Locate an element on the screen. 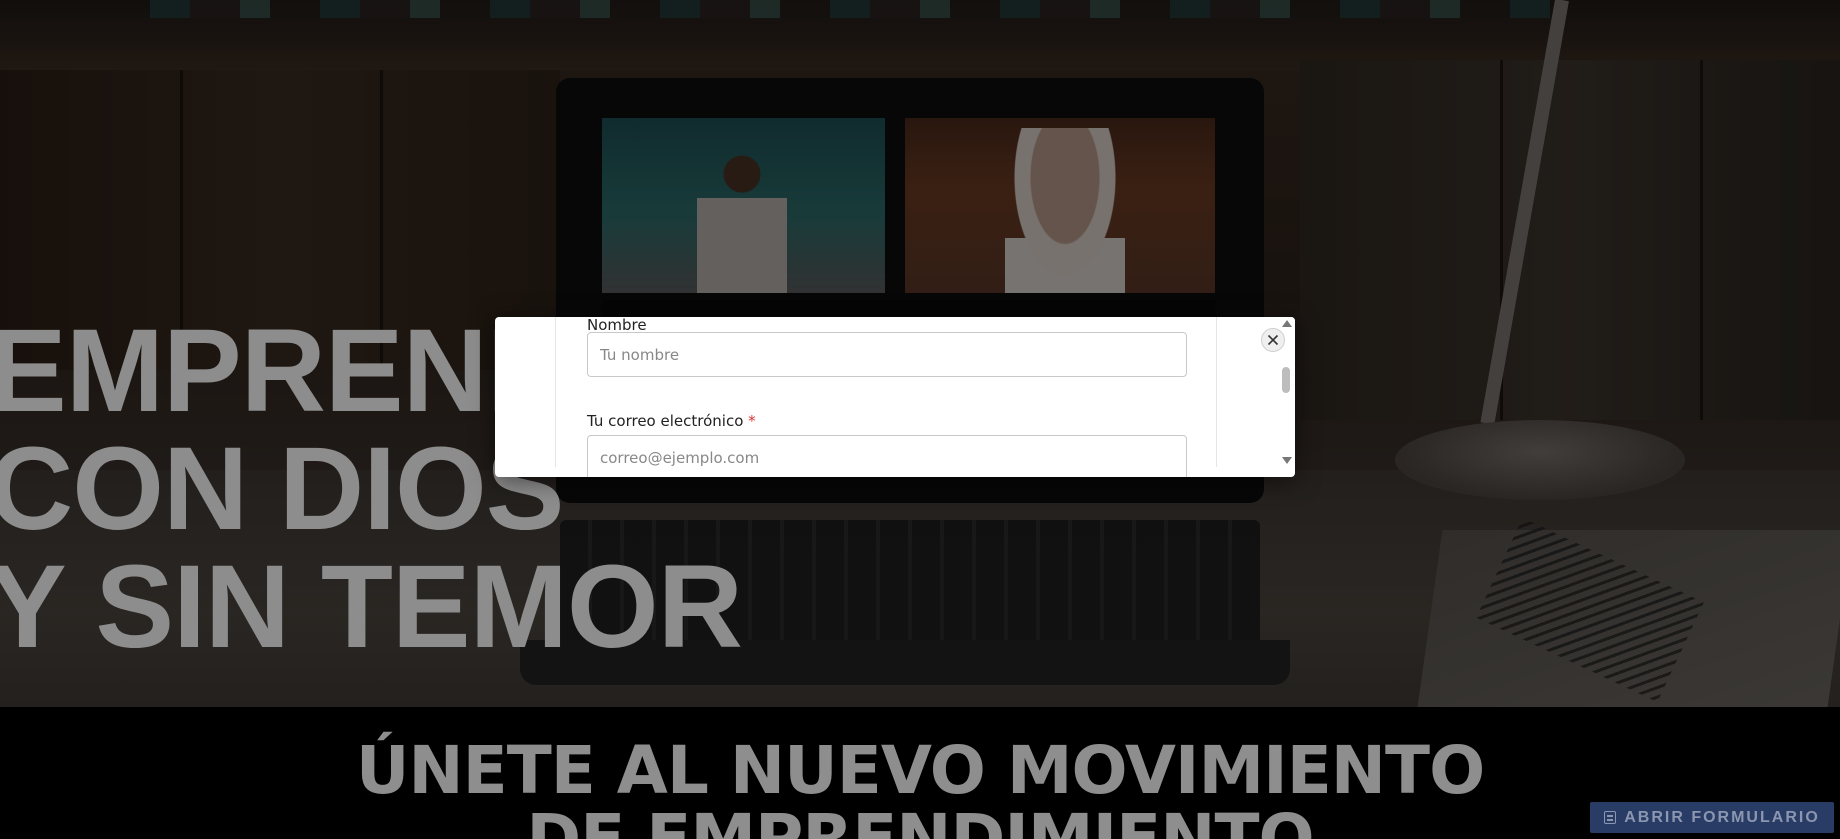 The height and width of the screenshot is (839, 1840). close-modal-button is located at coordinates (1273, 340).